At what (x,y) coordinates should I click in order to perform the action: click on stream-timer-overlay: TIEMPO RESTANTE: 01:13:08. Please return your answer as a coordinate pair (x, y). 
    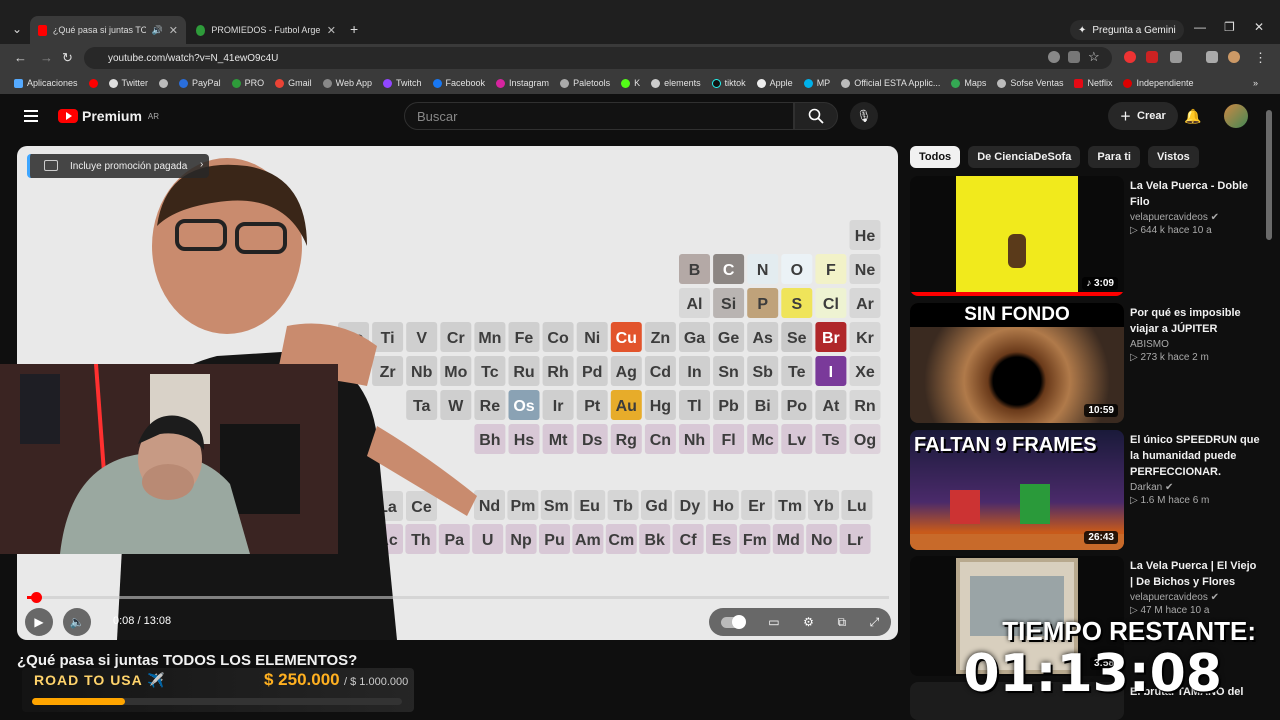
    Looking at the image, I should click on (1121, 665).